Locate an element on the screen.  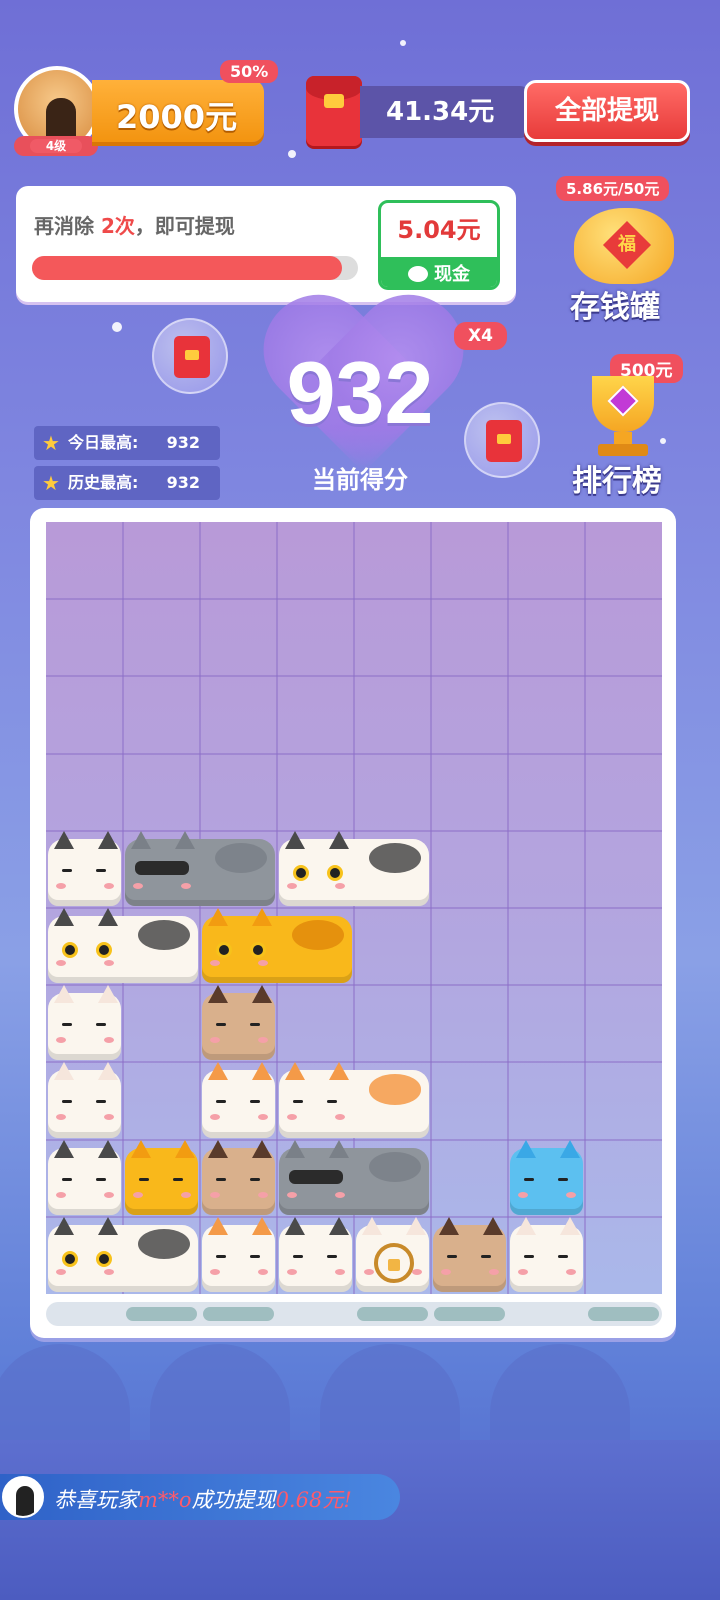
progress-bar is located at coordinates (195, 268).